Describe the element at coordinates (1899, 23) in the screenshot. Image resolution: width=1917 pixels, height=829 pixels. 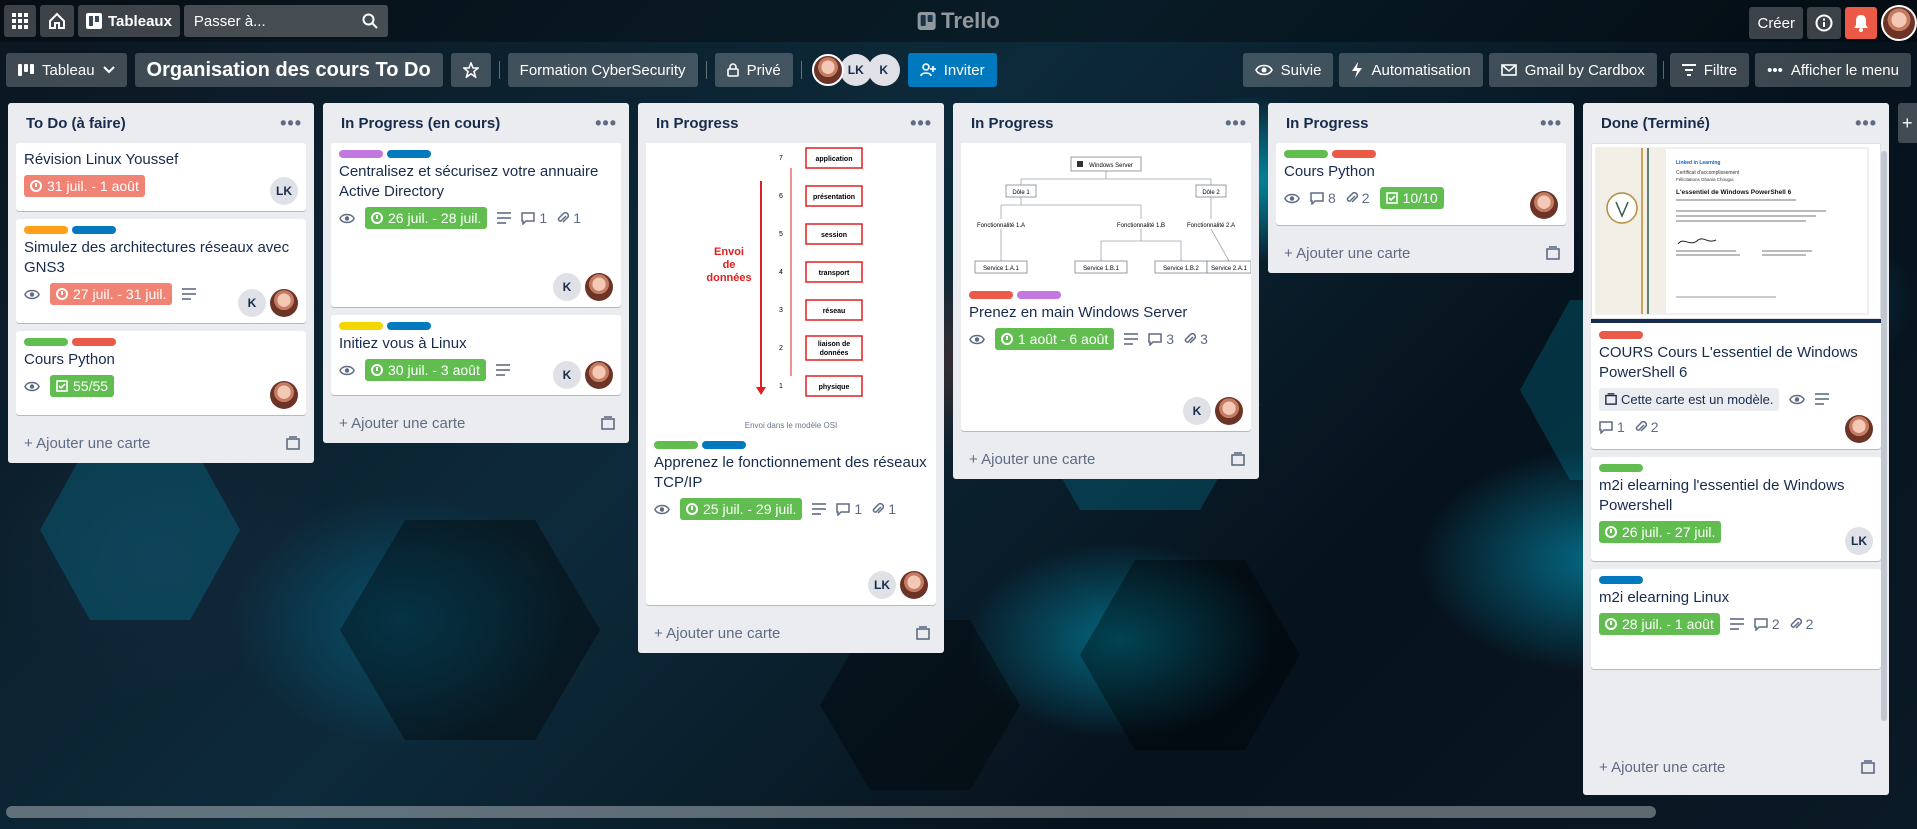
I see `user-avatar` at that location.